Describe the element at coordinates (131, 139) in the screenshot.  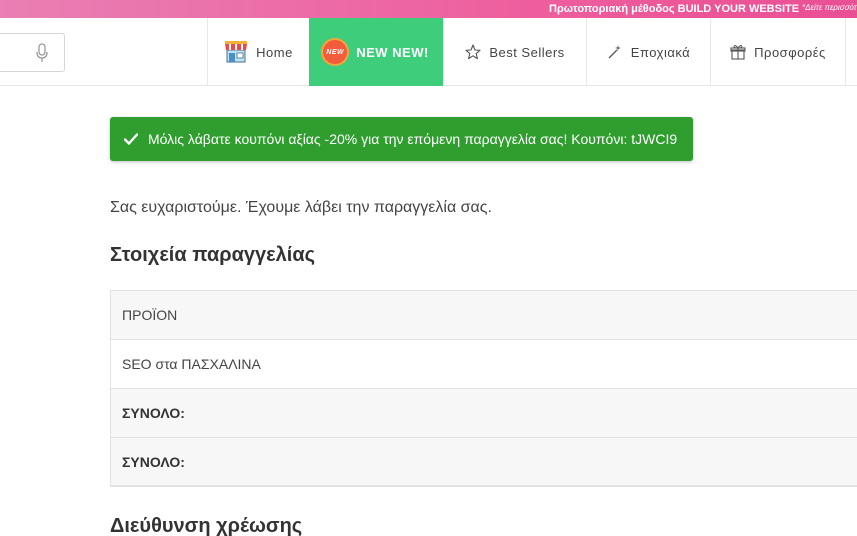
I see `check-icon` at that location.